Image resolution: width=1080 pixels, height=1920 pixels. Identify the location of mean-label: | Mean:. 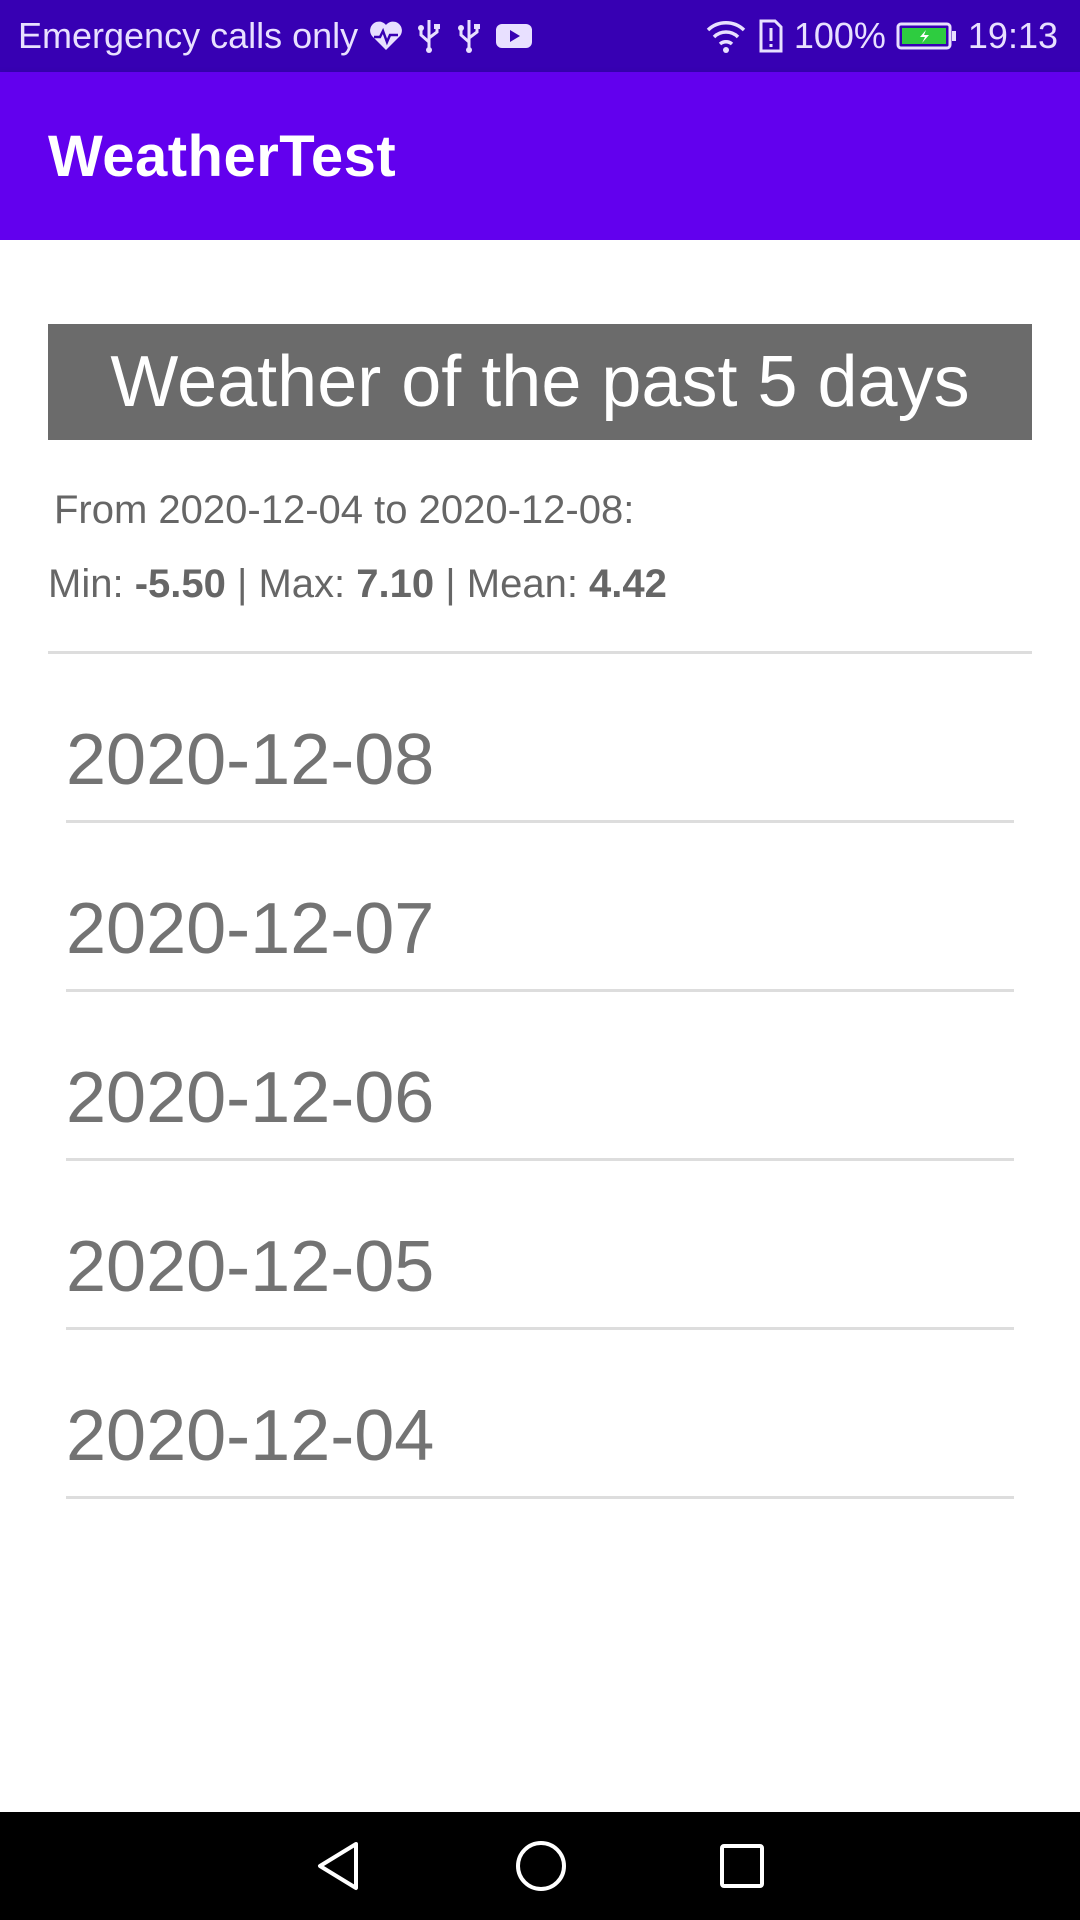
(512, 584).